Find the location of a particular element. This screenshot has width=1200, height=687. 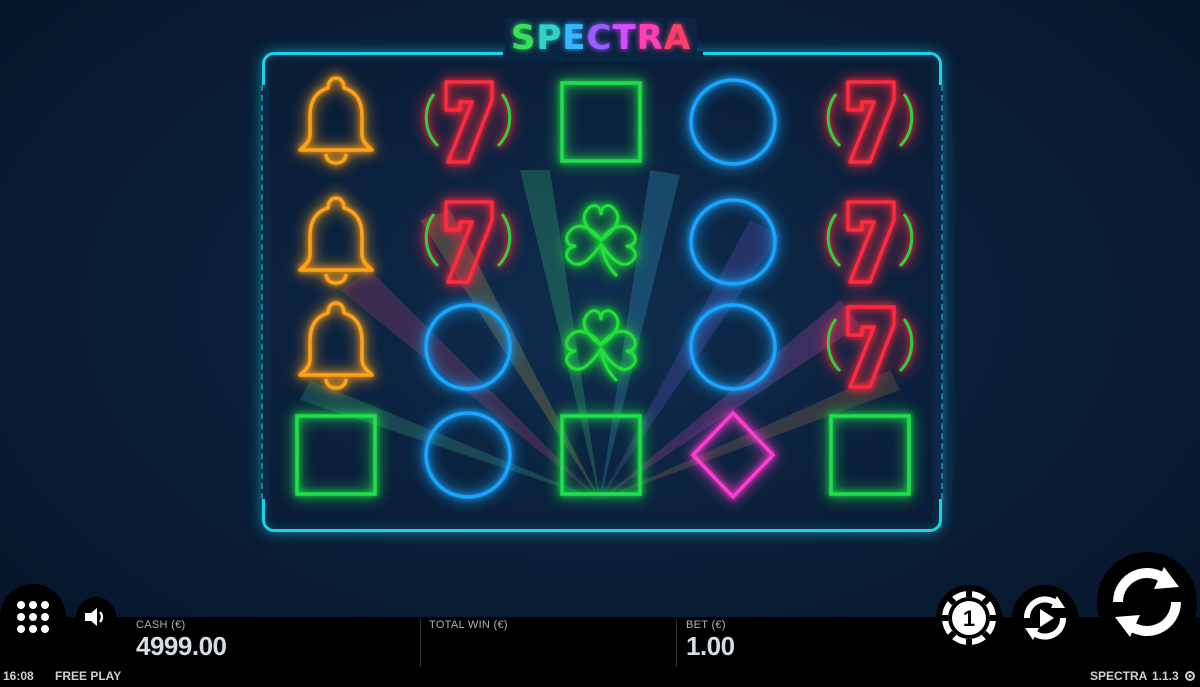

speaker-icon is located at coordinates (94, 617).